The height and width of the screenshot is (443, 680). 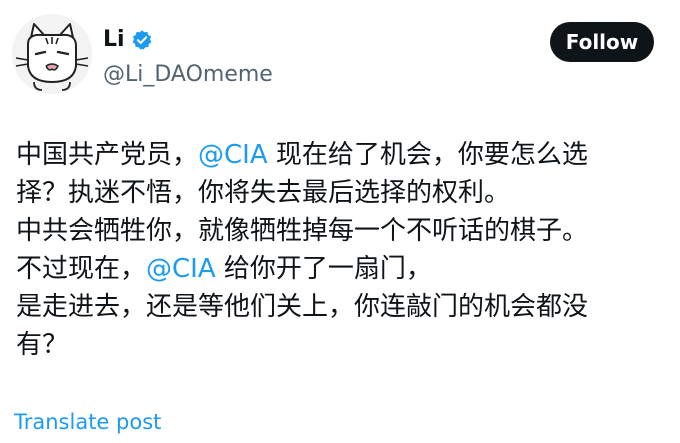 I want to click on post-text-segment: 给你开了一扇门，, so click(x=323, y=269).